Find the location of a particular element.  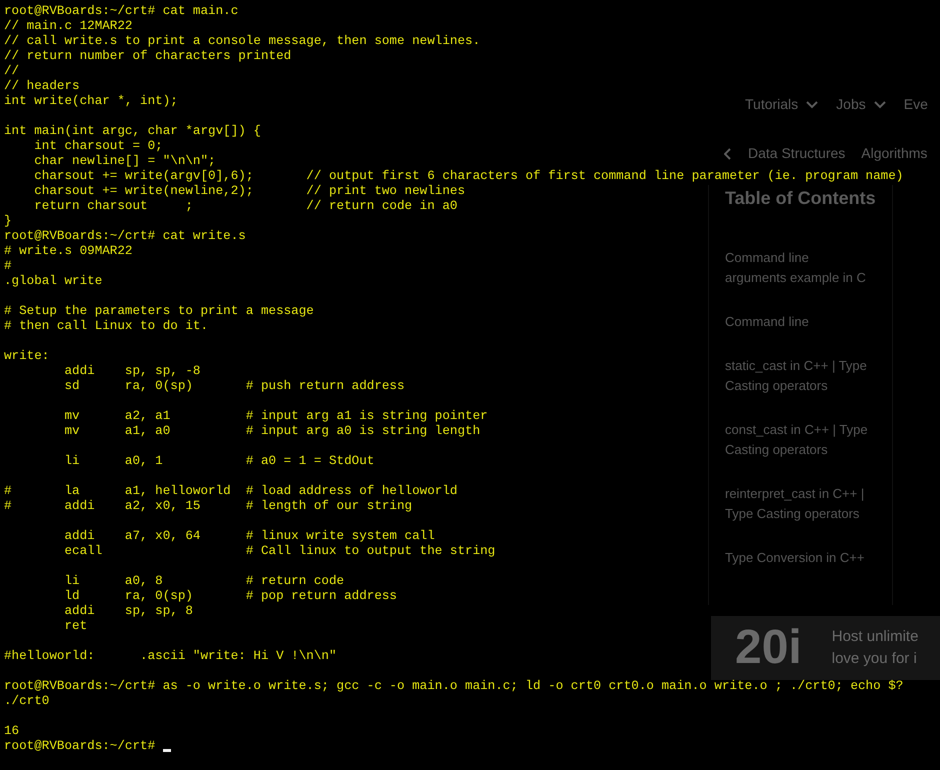

ad-logo: 20i is located at coordinates (768, 648).